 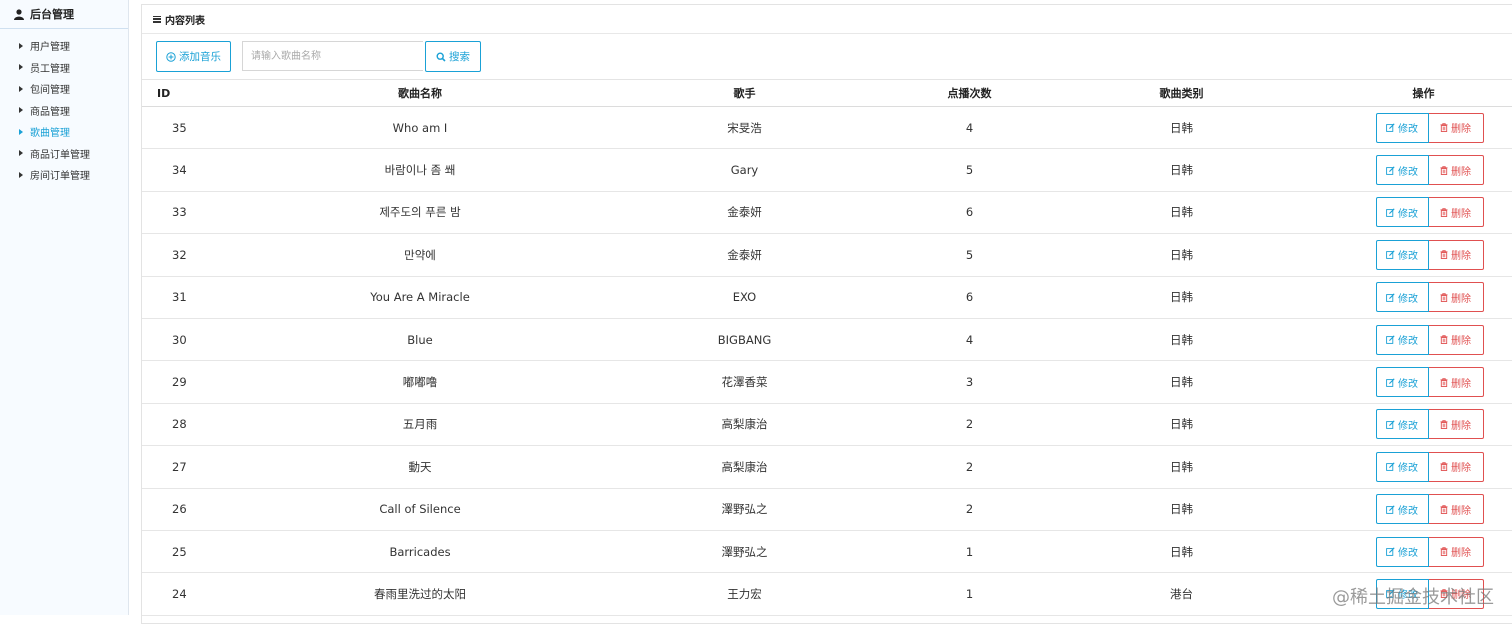 What do you see at coordinates (827, 255) in the screenshot?
I see `table-row: 32 만약에 金泰妍 5 日韩 修改 删除` at bounding box center [827, 255].